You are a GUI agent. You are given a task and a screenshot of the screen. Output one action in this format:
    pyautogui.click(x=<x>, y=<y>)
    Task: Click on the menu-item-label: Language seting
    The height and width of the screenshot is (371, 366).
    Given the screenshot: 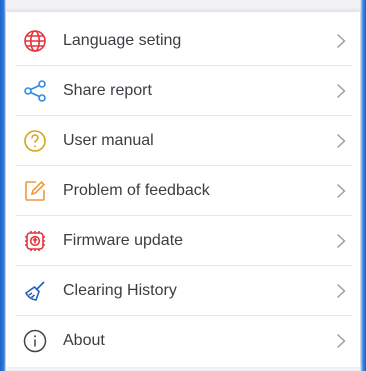 What is the action you would take?
    pyautogui.click(x=122, y=40)
    